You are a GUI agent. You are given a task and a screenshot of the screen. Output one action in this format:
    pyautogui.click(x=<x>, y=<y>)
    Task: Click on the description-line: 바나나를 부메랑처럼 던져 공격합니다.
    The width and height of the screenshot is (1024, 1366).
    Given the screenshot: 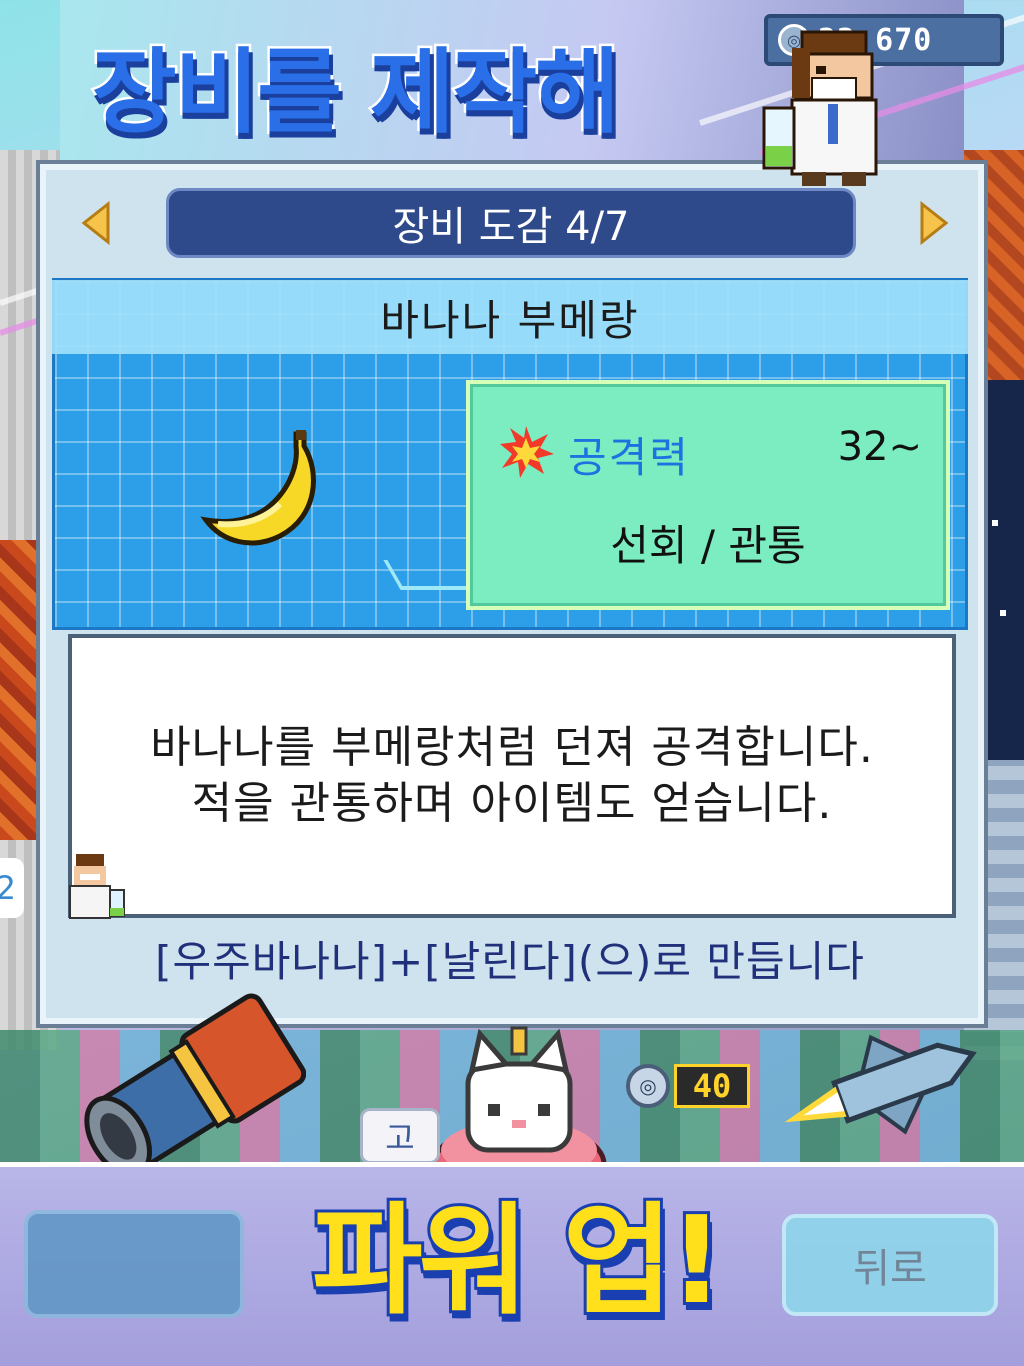 What is the action you would take?
    pyautogui.click(x=512, y=747)
    